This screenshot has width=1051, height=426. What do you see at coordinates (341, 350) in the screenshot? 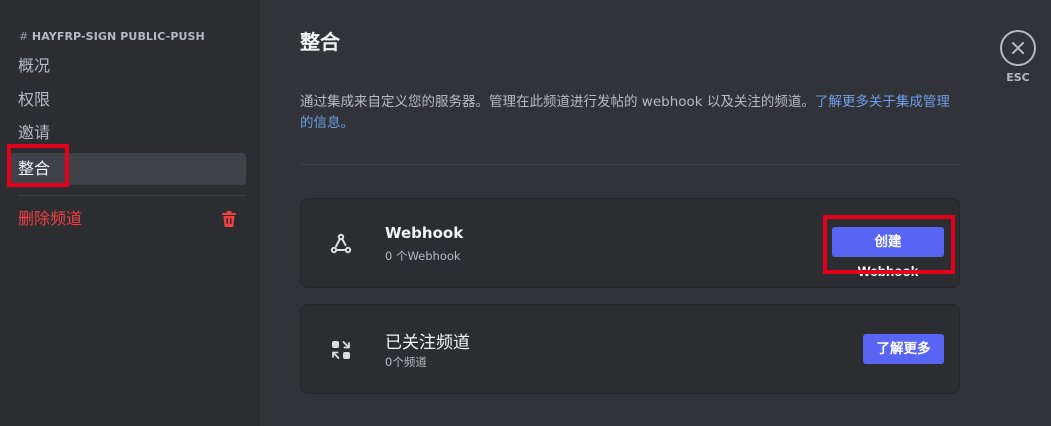
I see `followed-channels-icon` at bounding box center [341, 350].